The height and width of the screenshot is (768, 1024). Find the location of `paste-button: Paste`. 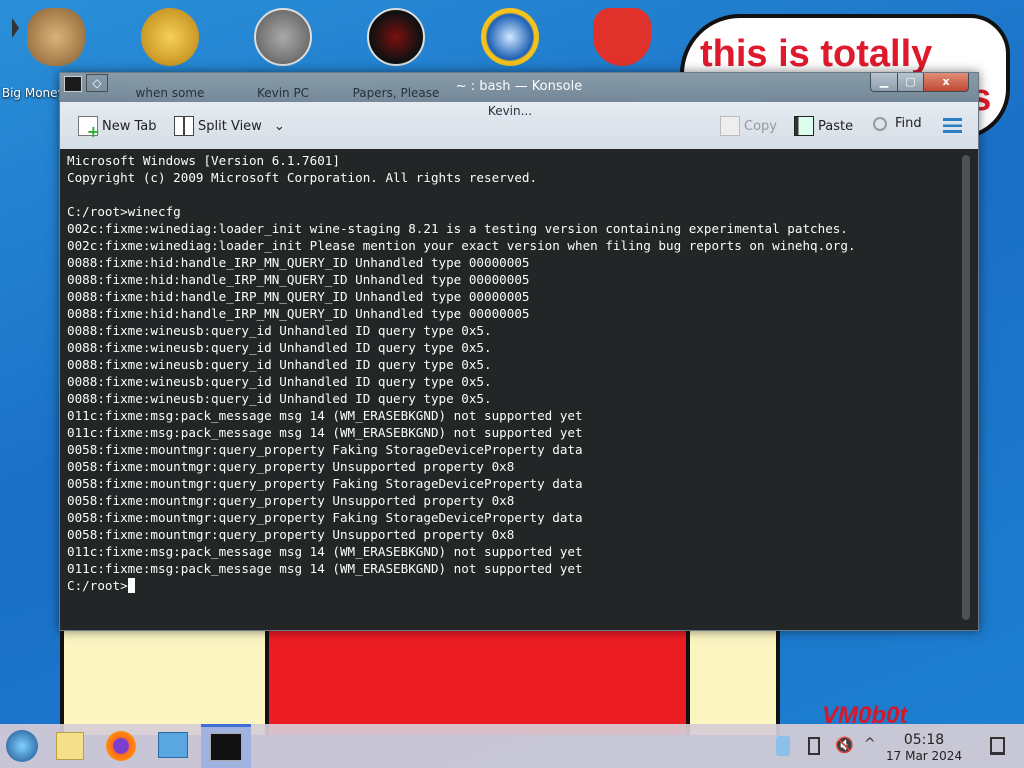

paste-button: Paste is located at coordinates (823, 126).